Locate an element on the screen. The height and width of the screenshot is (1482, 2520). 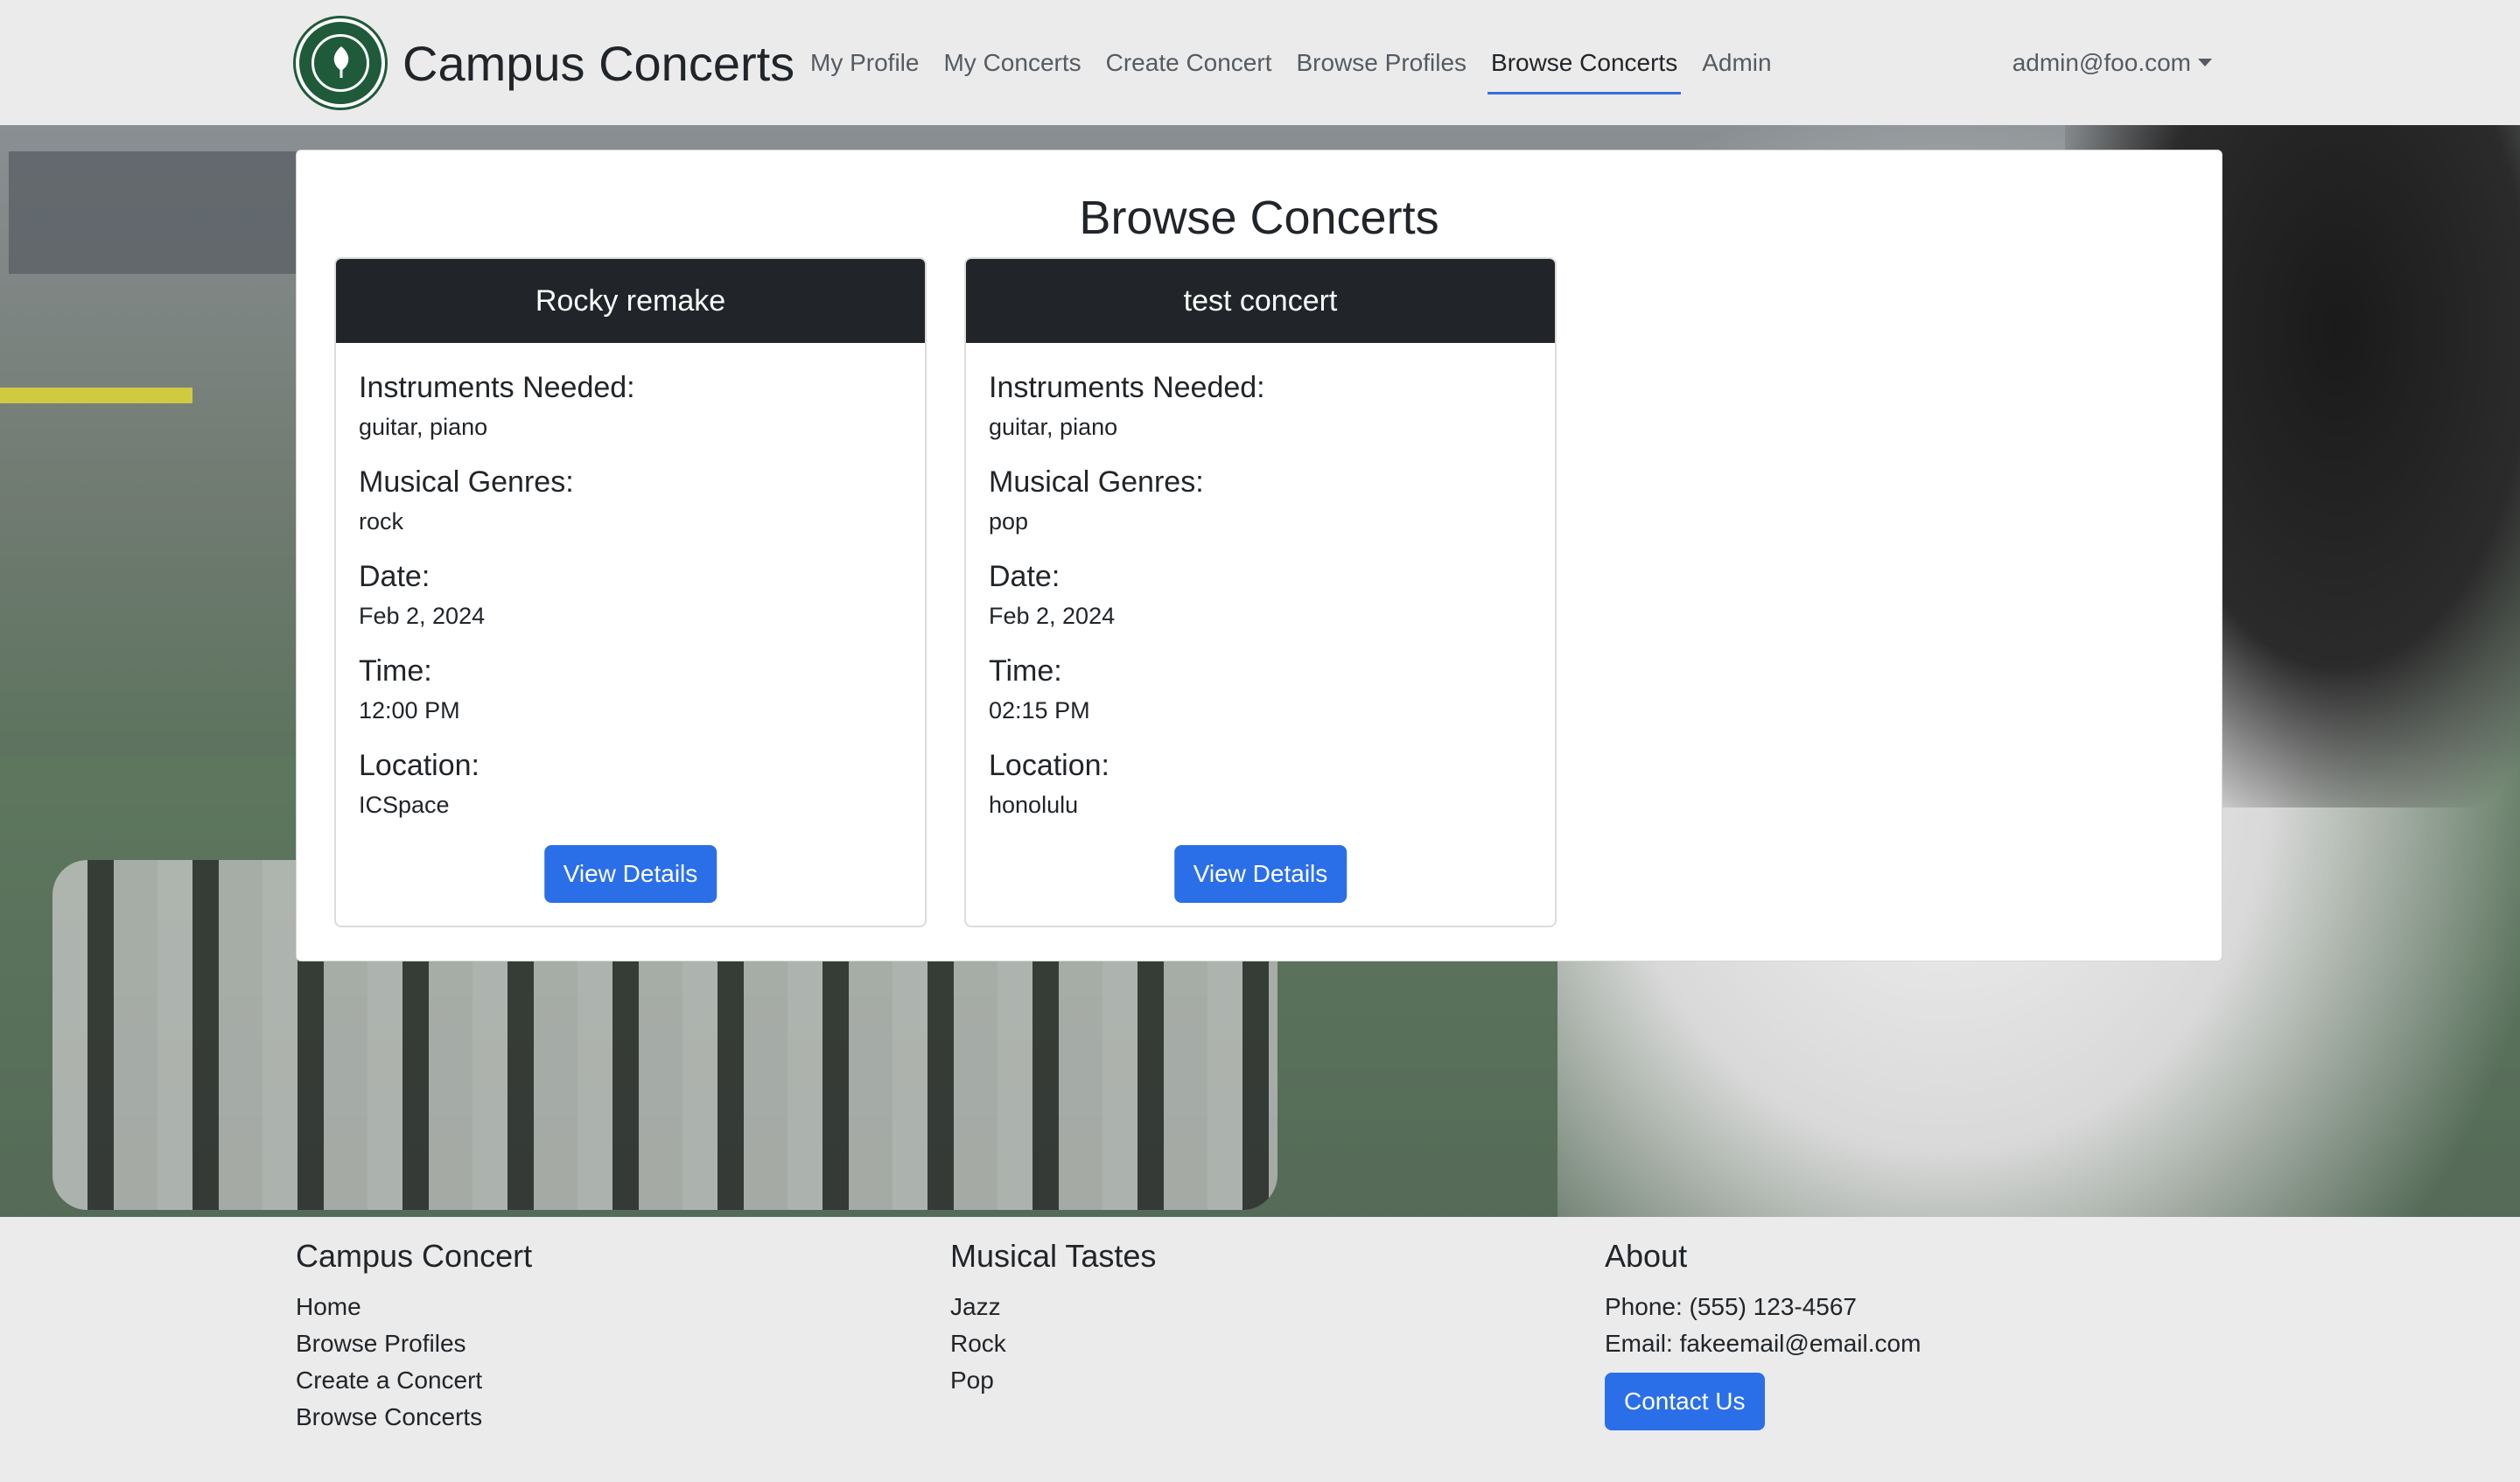
footer-link-create-concert: Create a Concert is located at coordinates (414, 1380).